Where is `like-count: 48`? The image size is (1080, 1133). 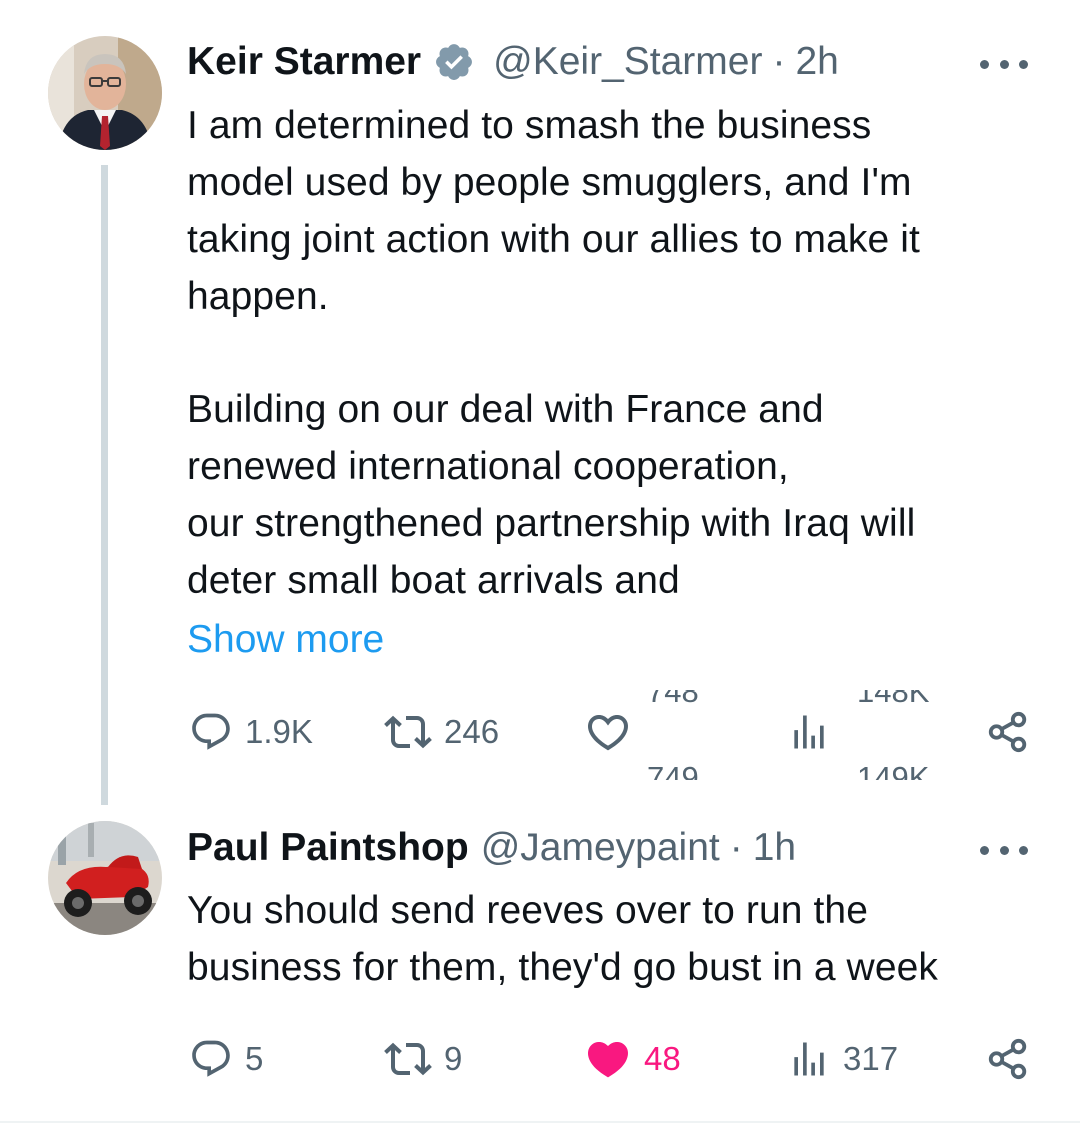
like-count: 48 is located at coordinates (662, 1058).